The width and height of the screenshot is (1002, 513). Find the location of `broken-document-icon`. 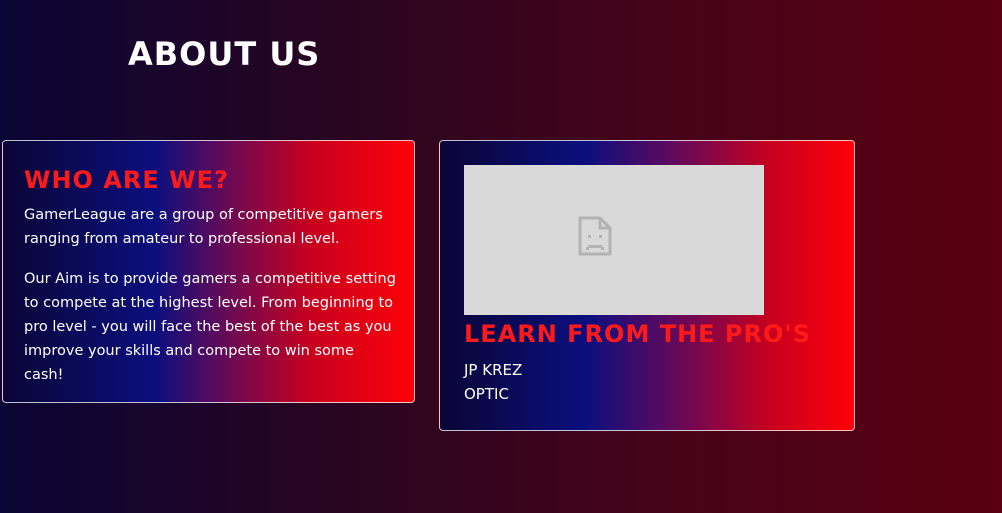

broken-document-icon is located at coordinates (595, 236).